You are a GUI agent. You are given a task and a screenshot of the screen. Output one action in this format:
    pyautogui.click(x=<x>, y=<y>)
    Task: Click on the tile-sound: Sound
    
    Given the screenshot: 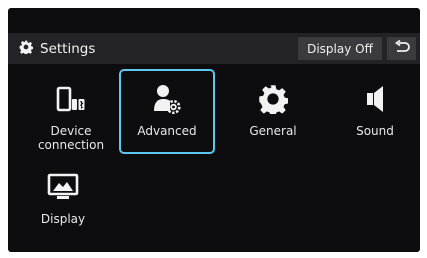 What is the action you would take?
    pyautogui.click(x=373, y=109)
    